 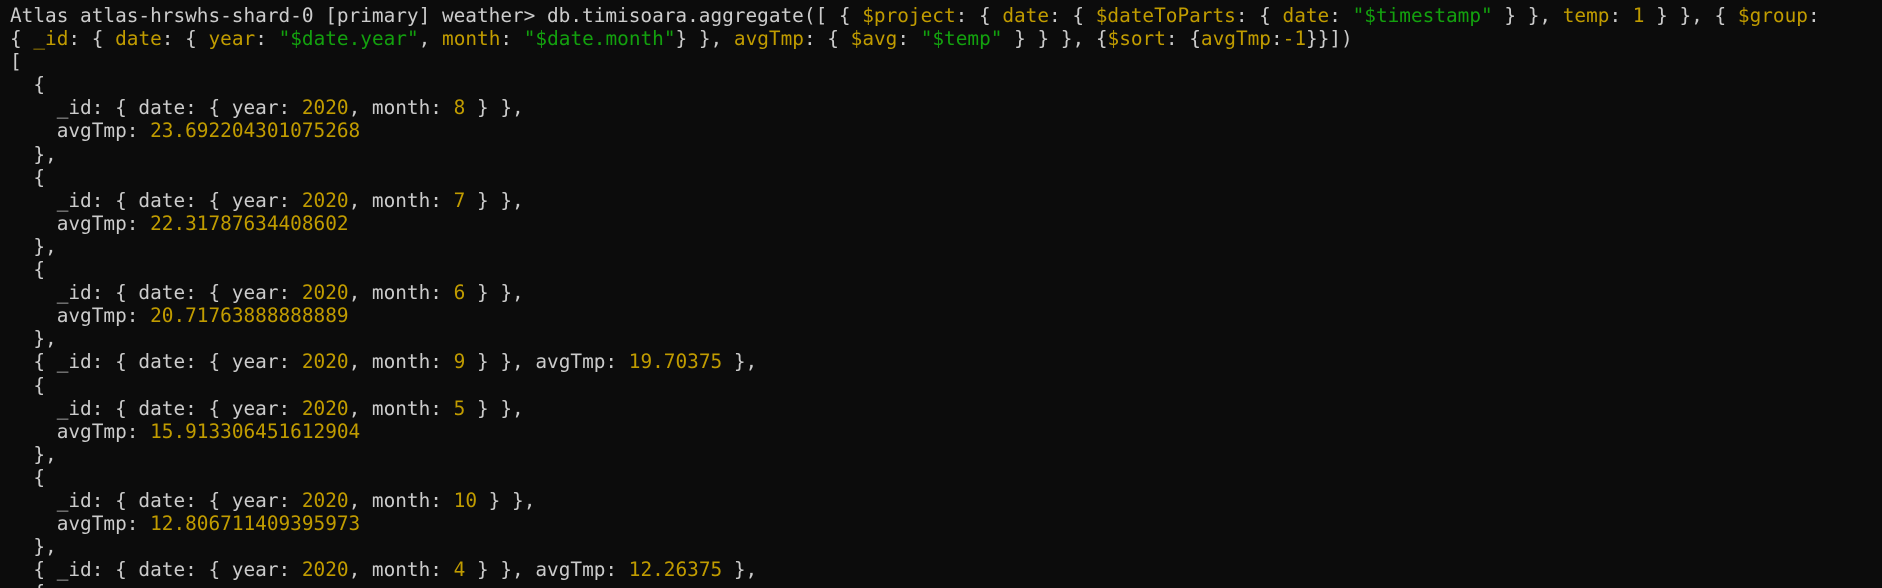 I want to click on string-token: "$timestamp", so click(x=1422, y=15).